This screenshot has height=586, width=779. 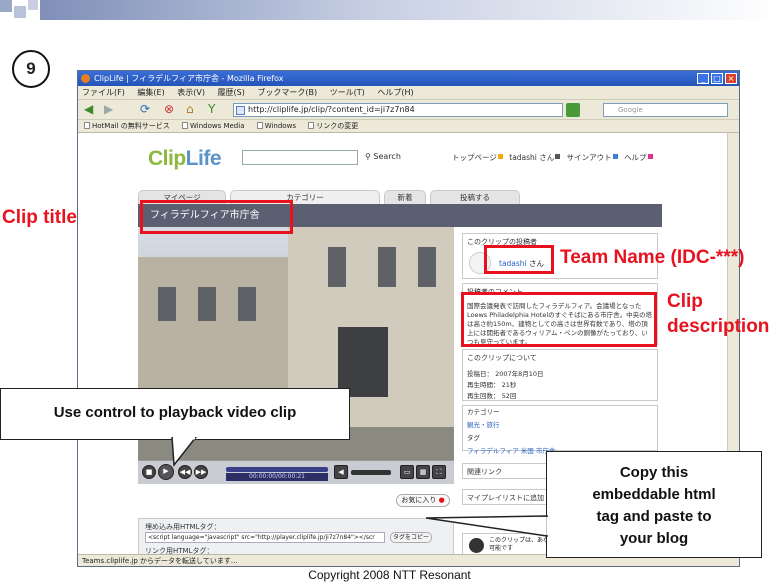 What do you see at coordinates (341, 472) in the screenshot?
I see `volume-icon: ◀` at bounding box center [341, 472].